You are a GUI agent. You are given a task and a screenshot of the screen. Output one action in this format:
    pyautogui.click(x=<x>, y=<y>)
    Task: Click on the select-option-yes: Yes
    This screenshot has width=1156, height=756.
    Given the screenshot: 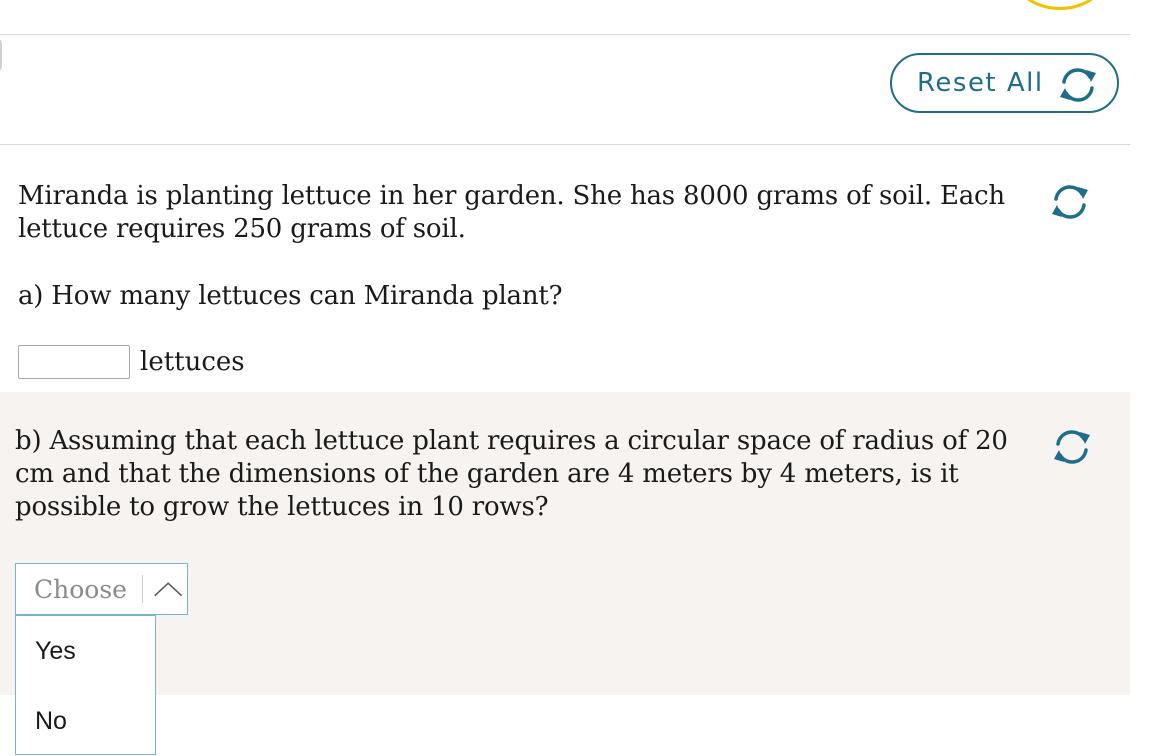 What is the action you would take?
    pyautogui.click(x=85, y=651)
    